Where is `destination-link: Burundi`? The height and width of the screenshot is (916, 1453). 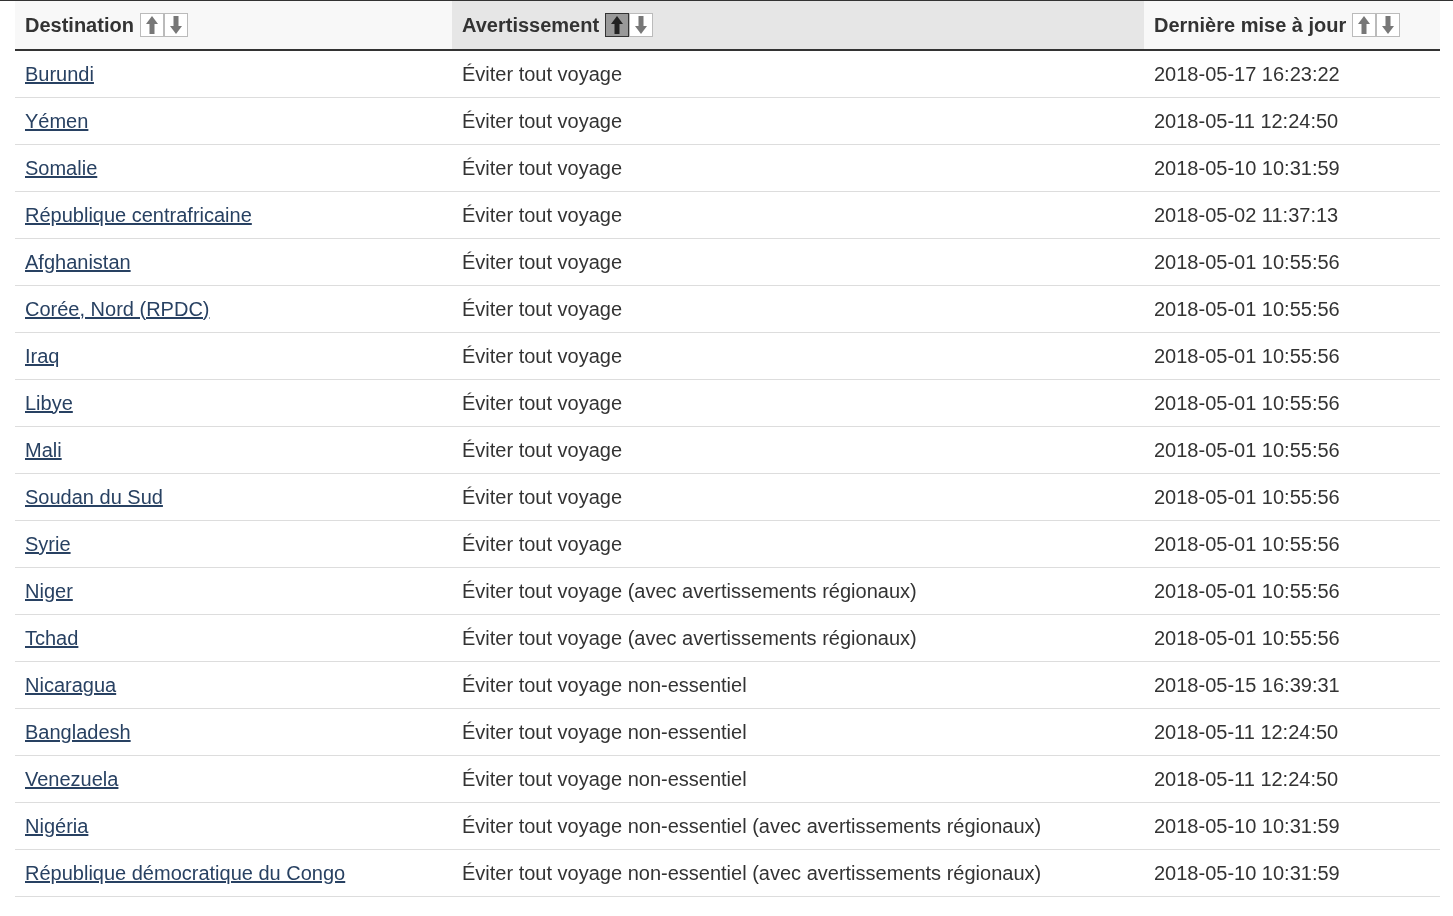
destination-link: Burundi is located at coordinates (59, 74).